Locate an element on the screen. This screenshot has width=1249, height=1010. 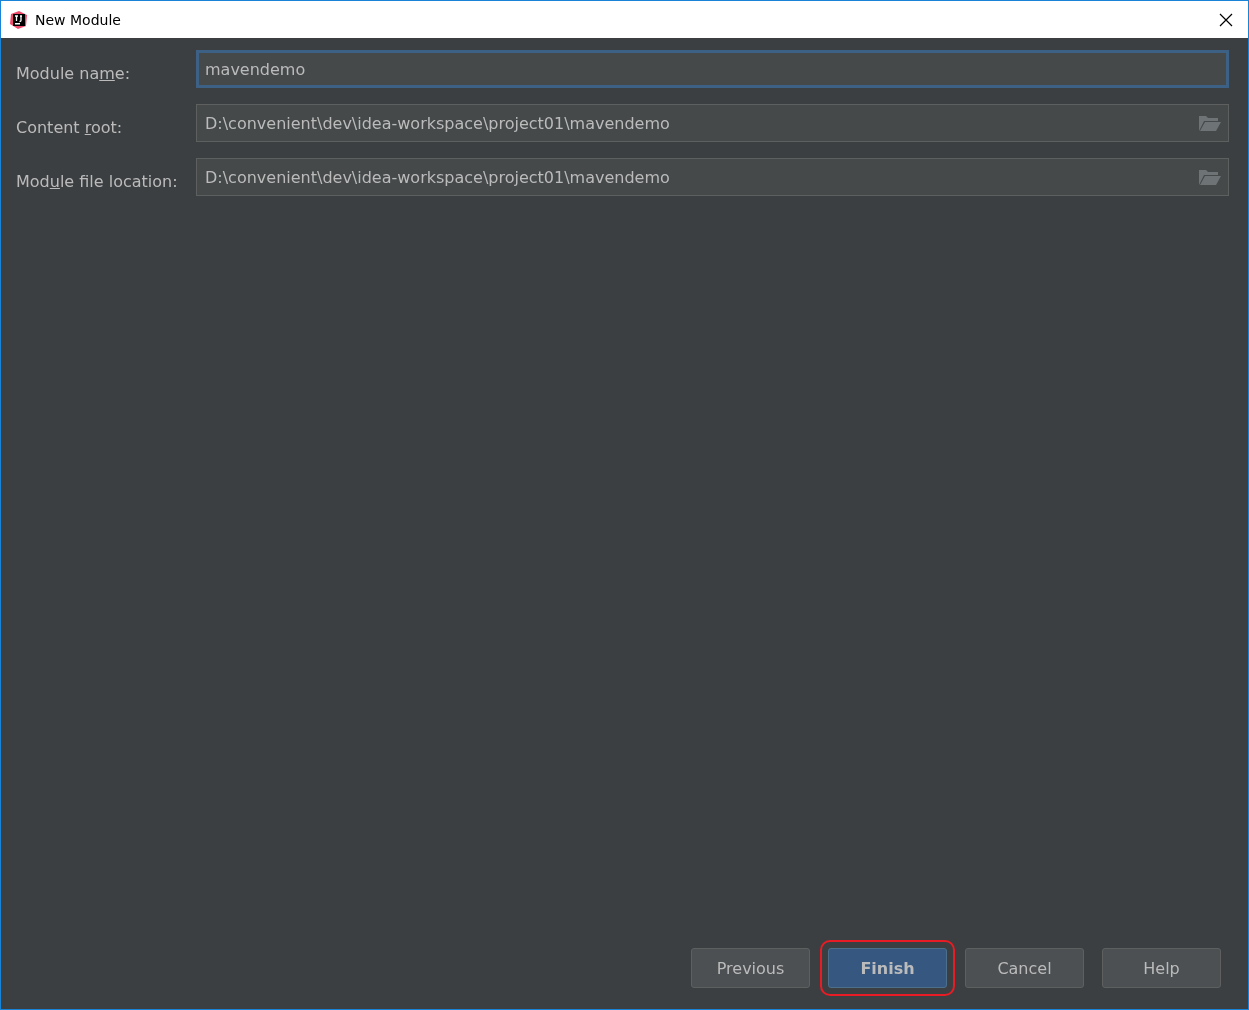
dialog-button: Previous is located at coordinates (750, 968).